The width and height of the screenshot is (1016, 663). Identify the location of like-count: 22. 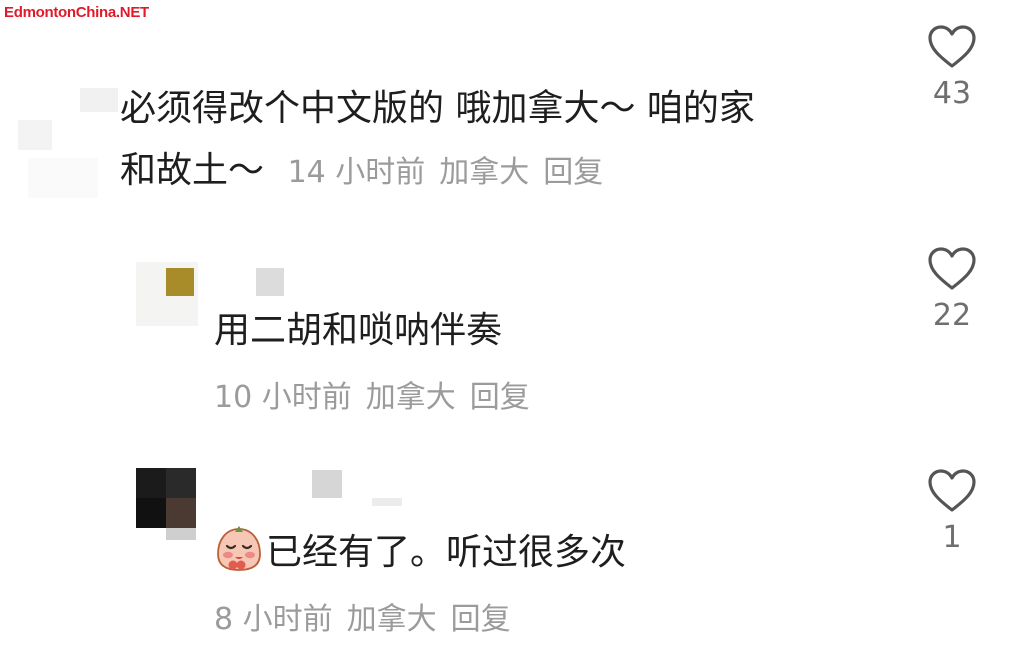
(952, 315).